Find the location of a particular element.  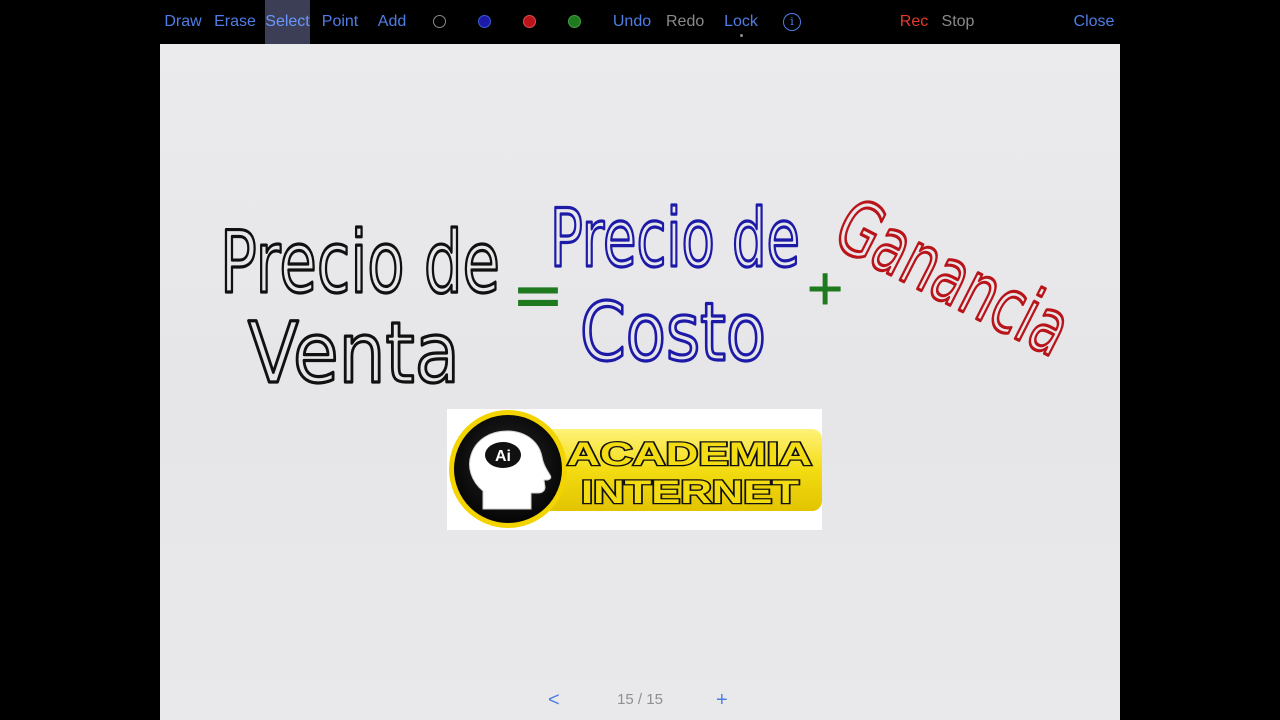

color-red-swatch is located at coordinates (529, 21).